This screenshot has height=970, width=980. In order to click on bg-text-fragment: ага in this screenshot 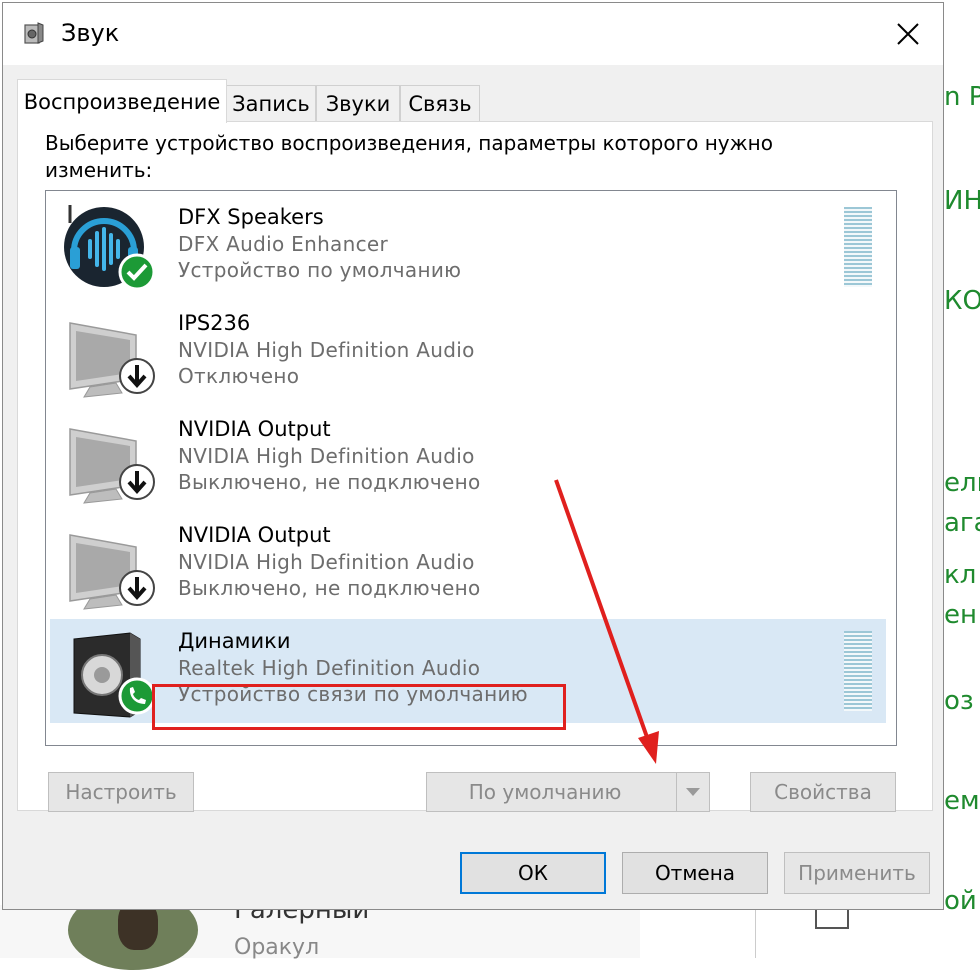, I will do `click(962, 523)`.